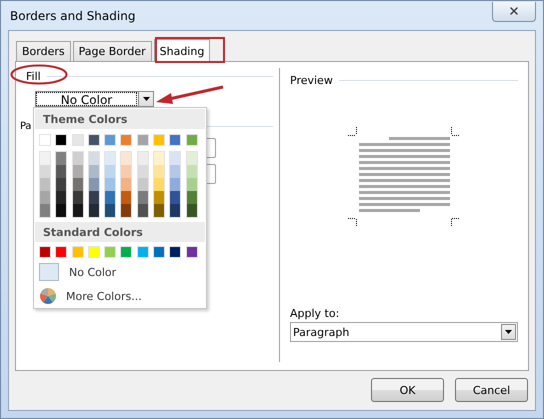 The image size is (544, 419). What do you see at coordinates (48, 296) in the screenshot?
I see `color-wheel-icon` at bounding box center [48, 296].